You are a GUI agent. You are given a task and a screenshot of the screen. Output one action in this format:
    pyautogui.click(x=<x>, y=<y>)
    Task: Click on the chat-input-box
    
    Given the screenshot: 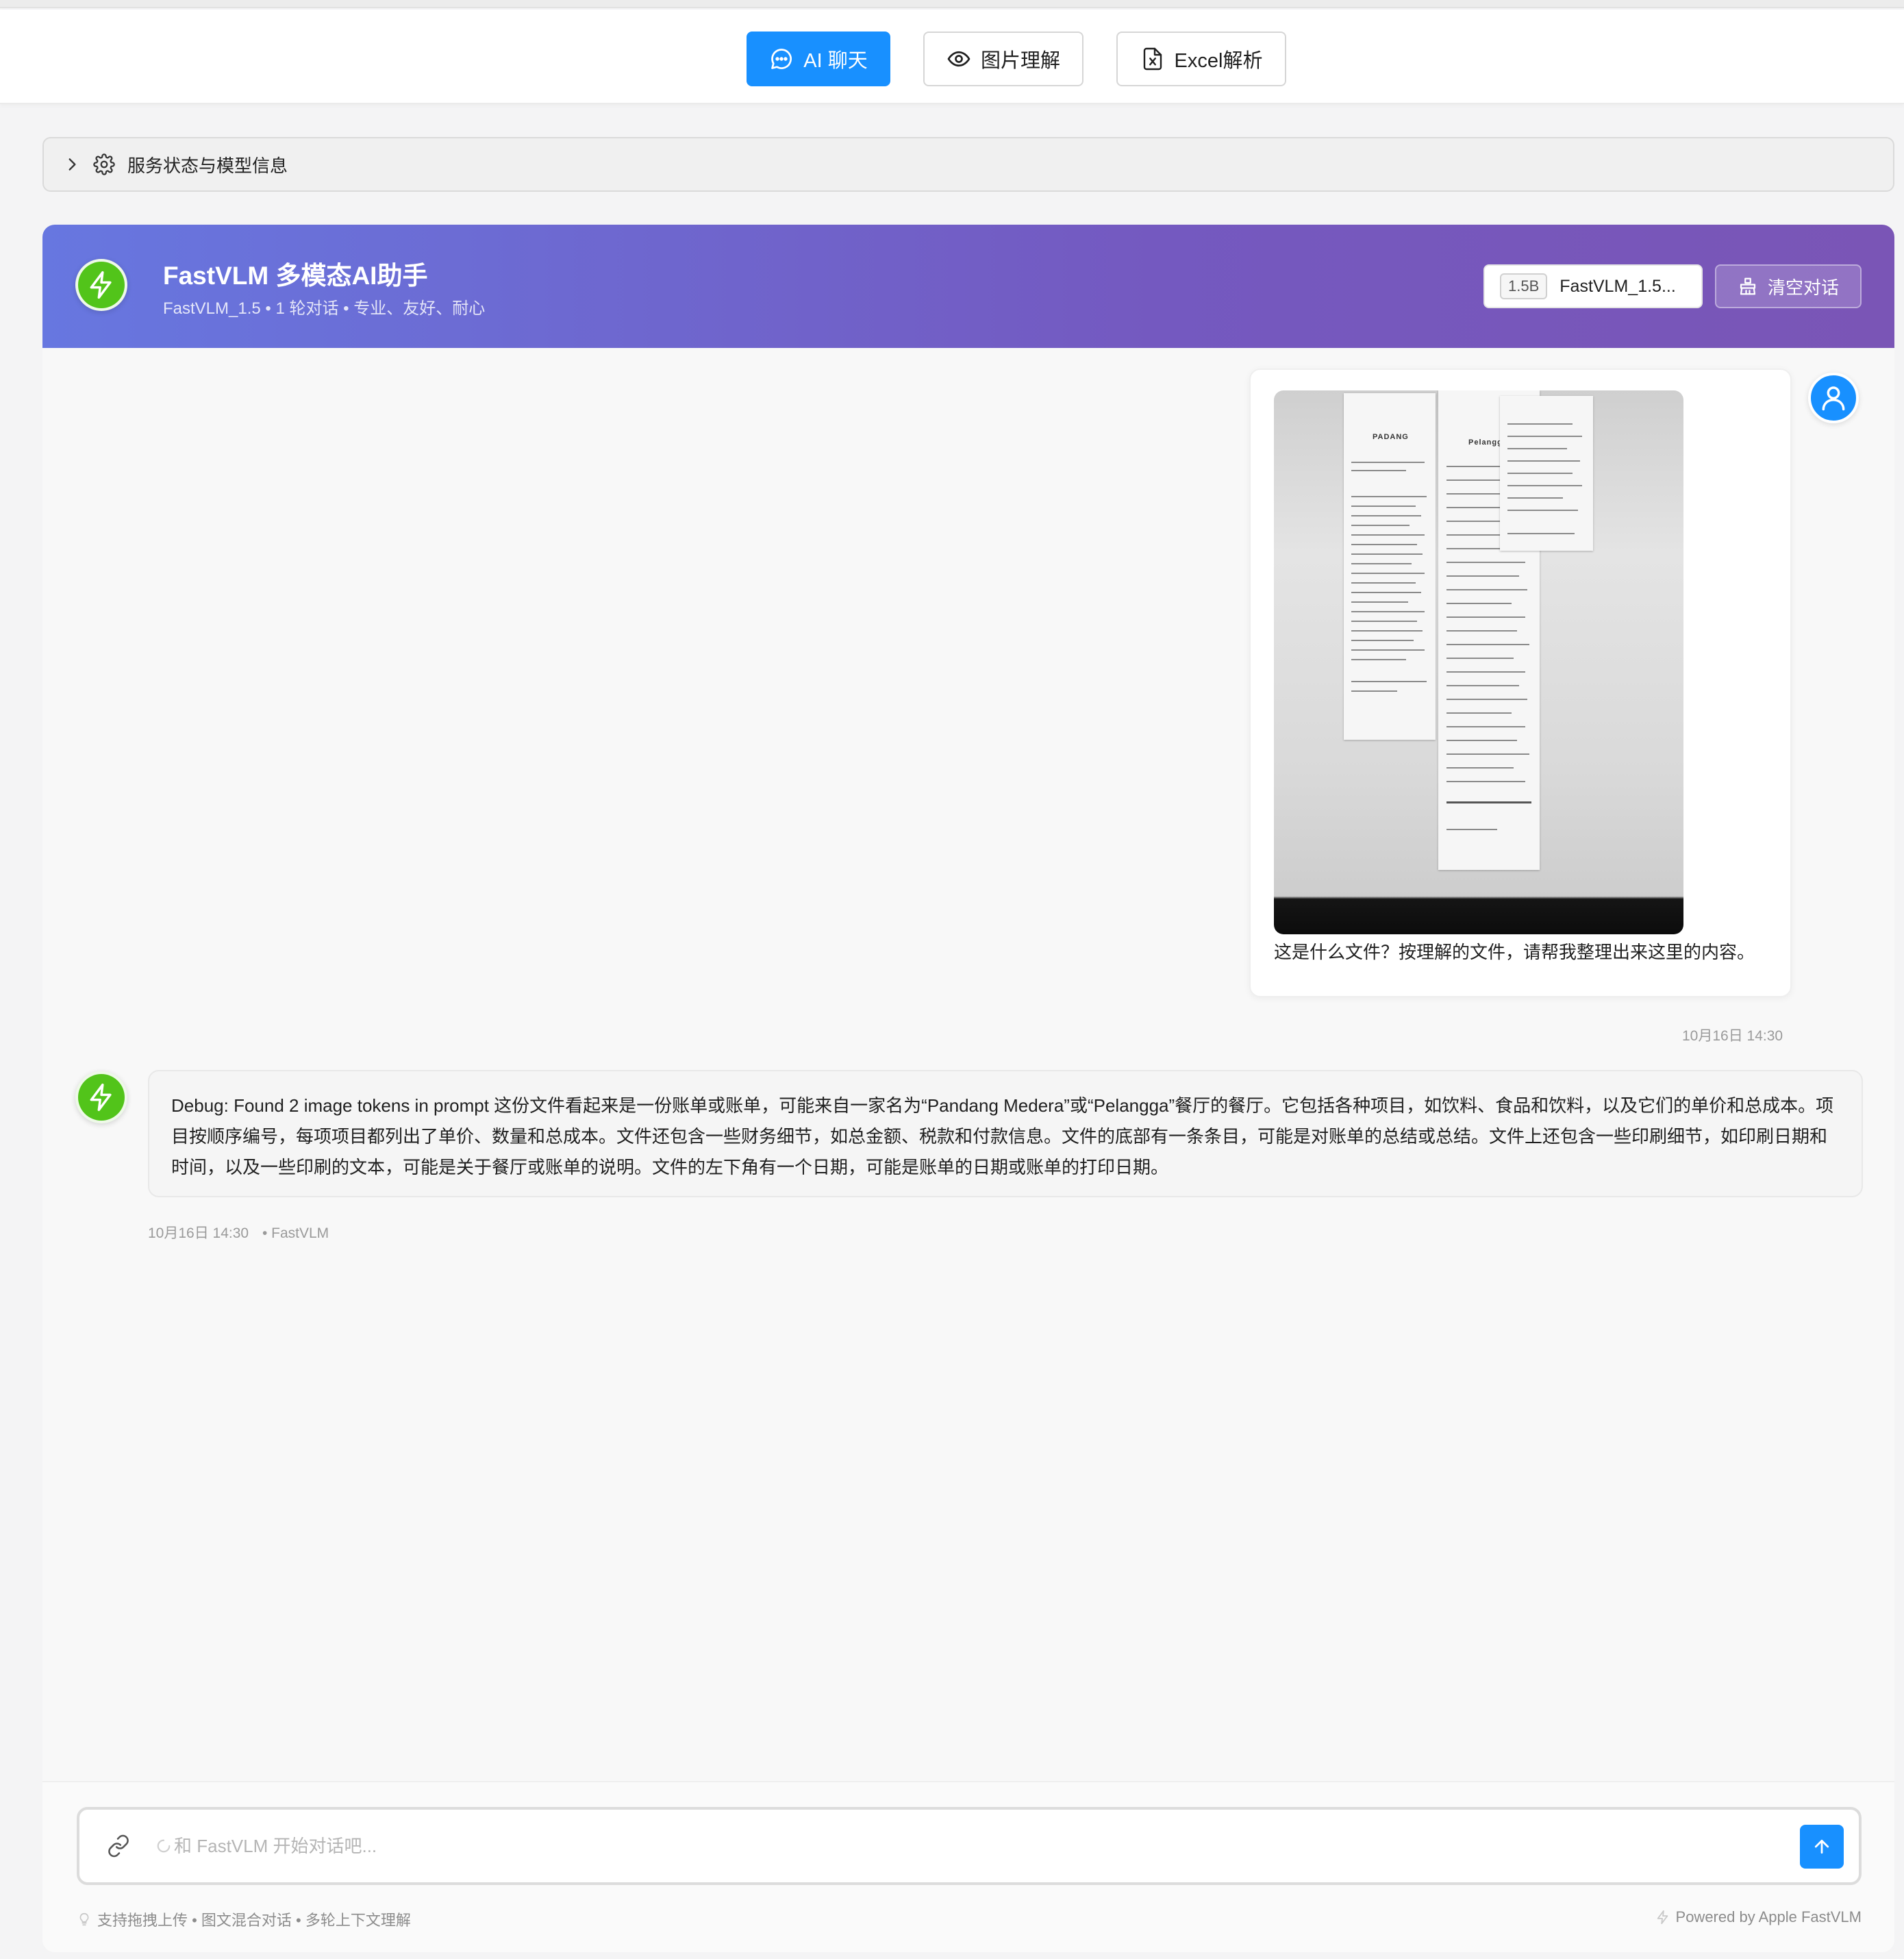 What is the action you would take?
    pyautogui.click(x=969, y=1846)
    